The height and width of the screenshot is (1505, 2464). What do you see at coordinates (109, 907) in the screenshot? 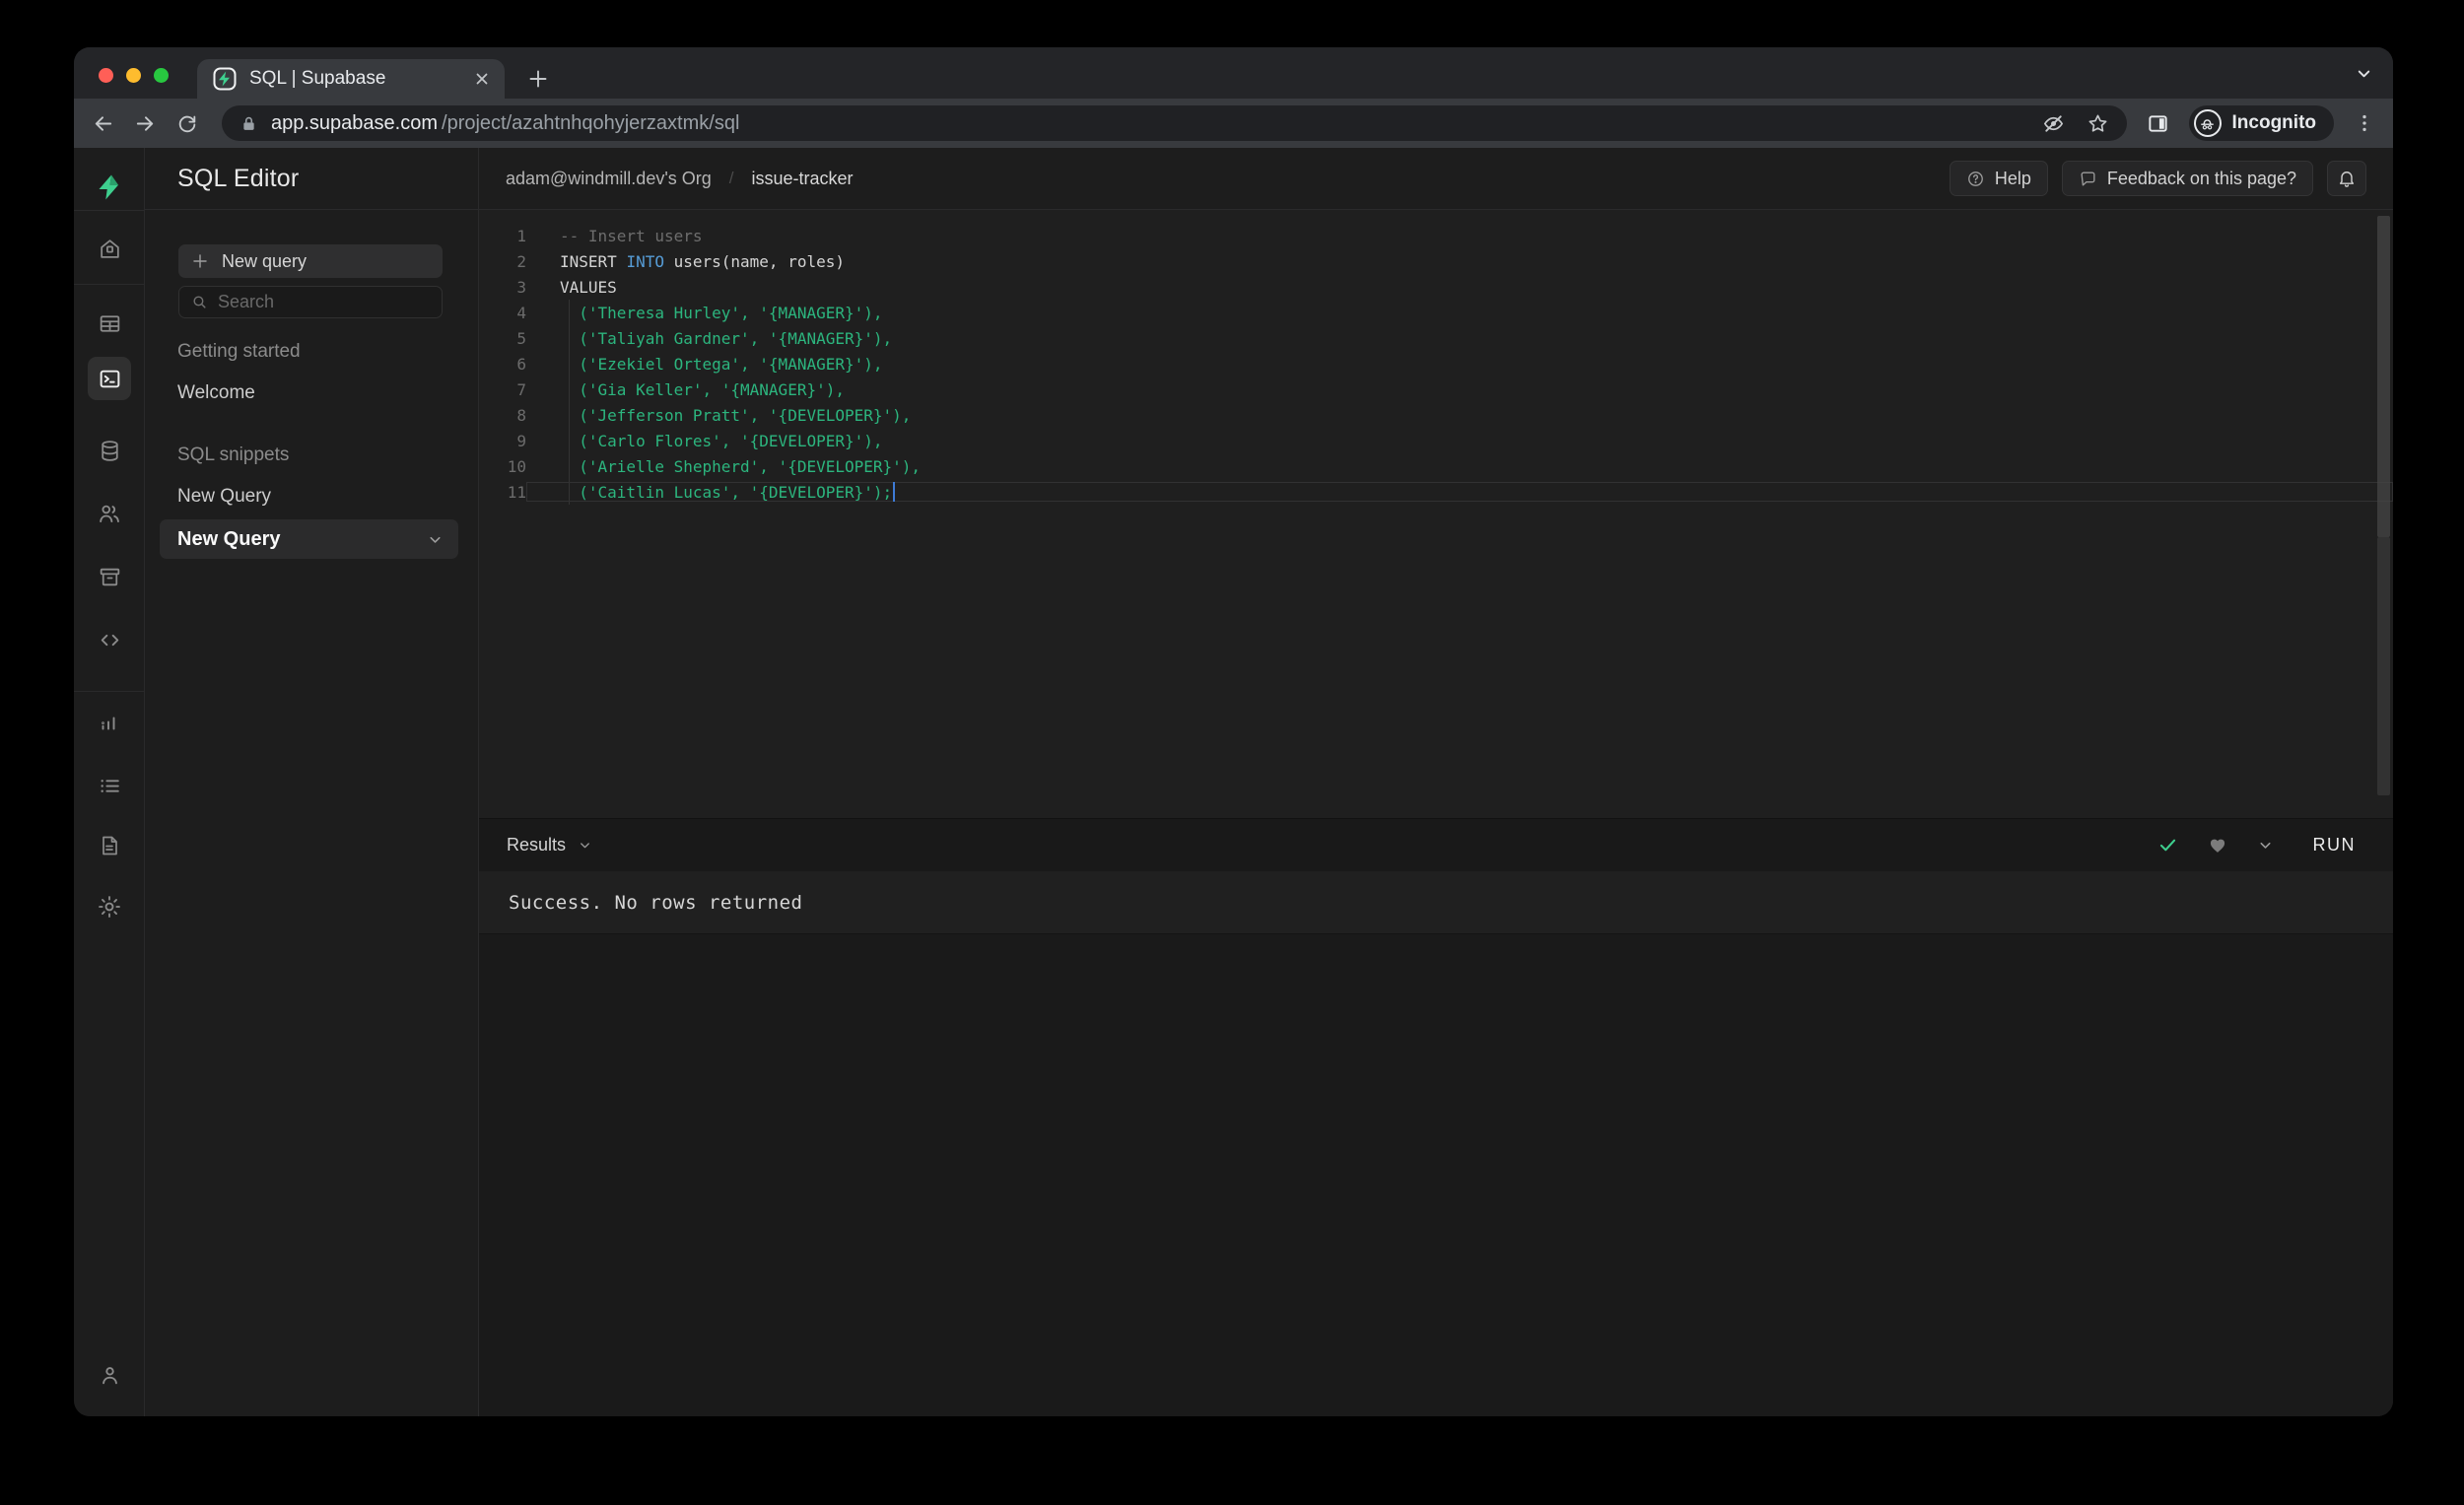
I see `sidebar-item-settings-gear-icon` at bounding box center [109, 907].